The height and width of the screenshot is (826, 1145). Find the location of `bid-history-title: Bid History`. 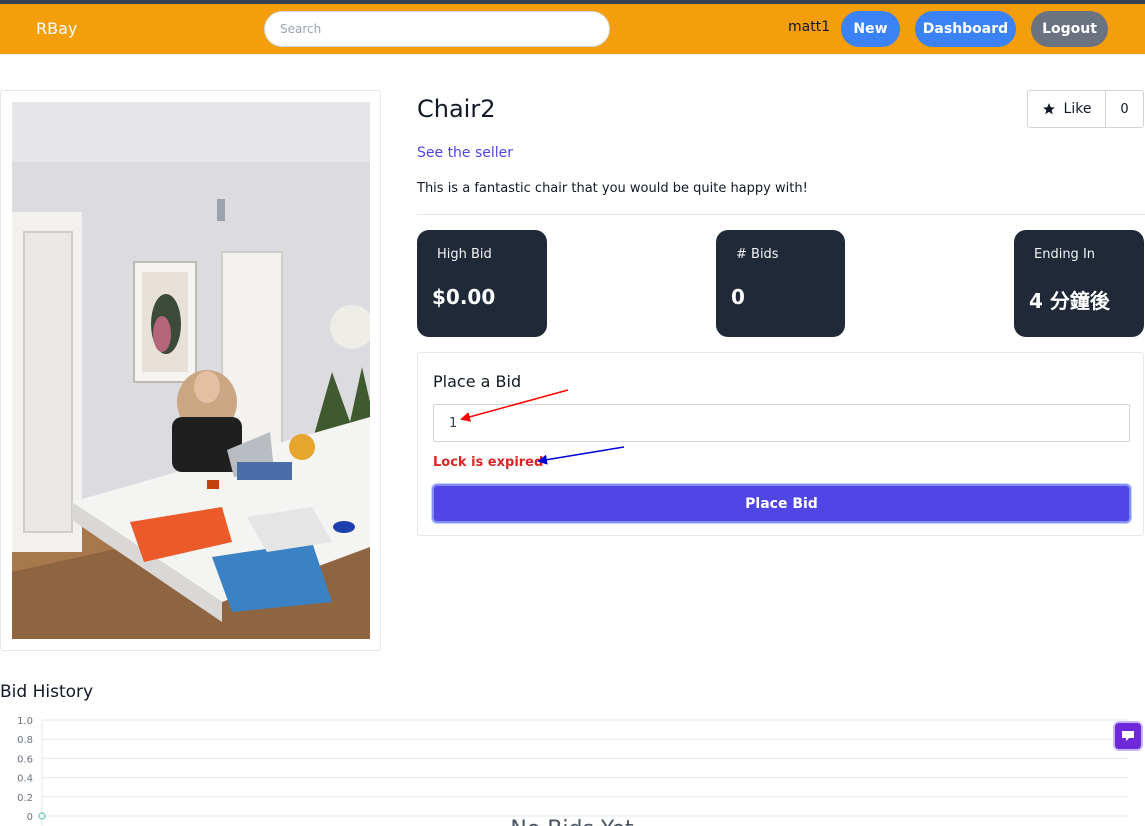

bid-history-title: Bid History is located at coordinates (47, 692).